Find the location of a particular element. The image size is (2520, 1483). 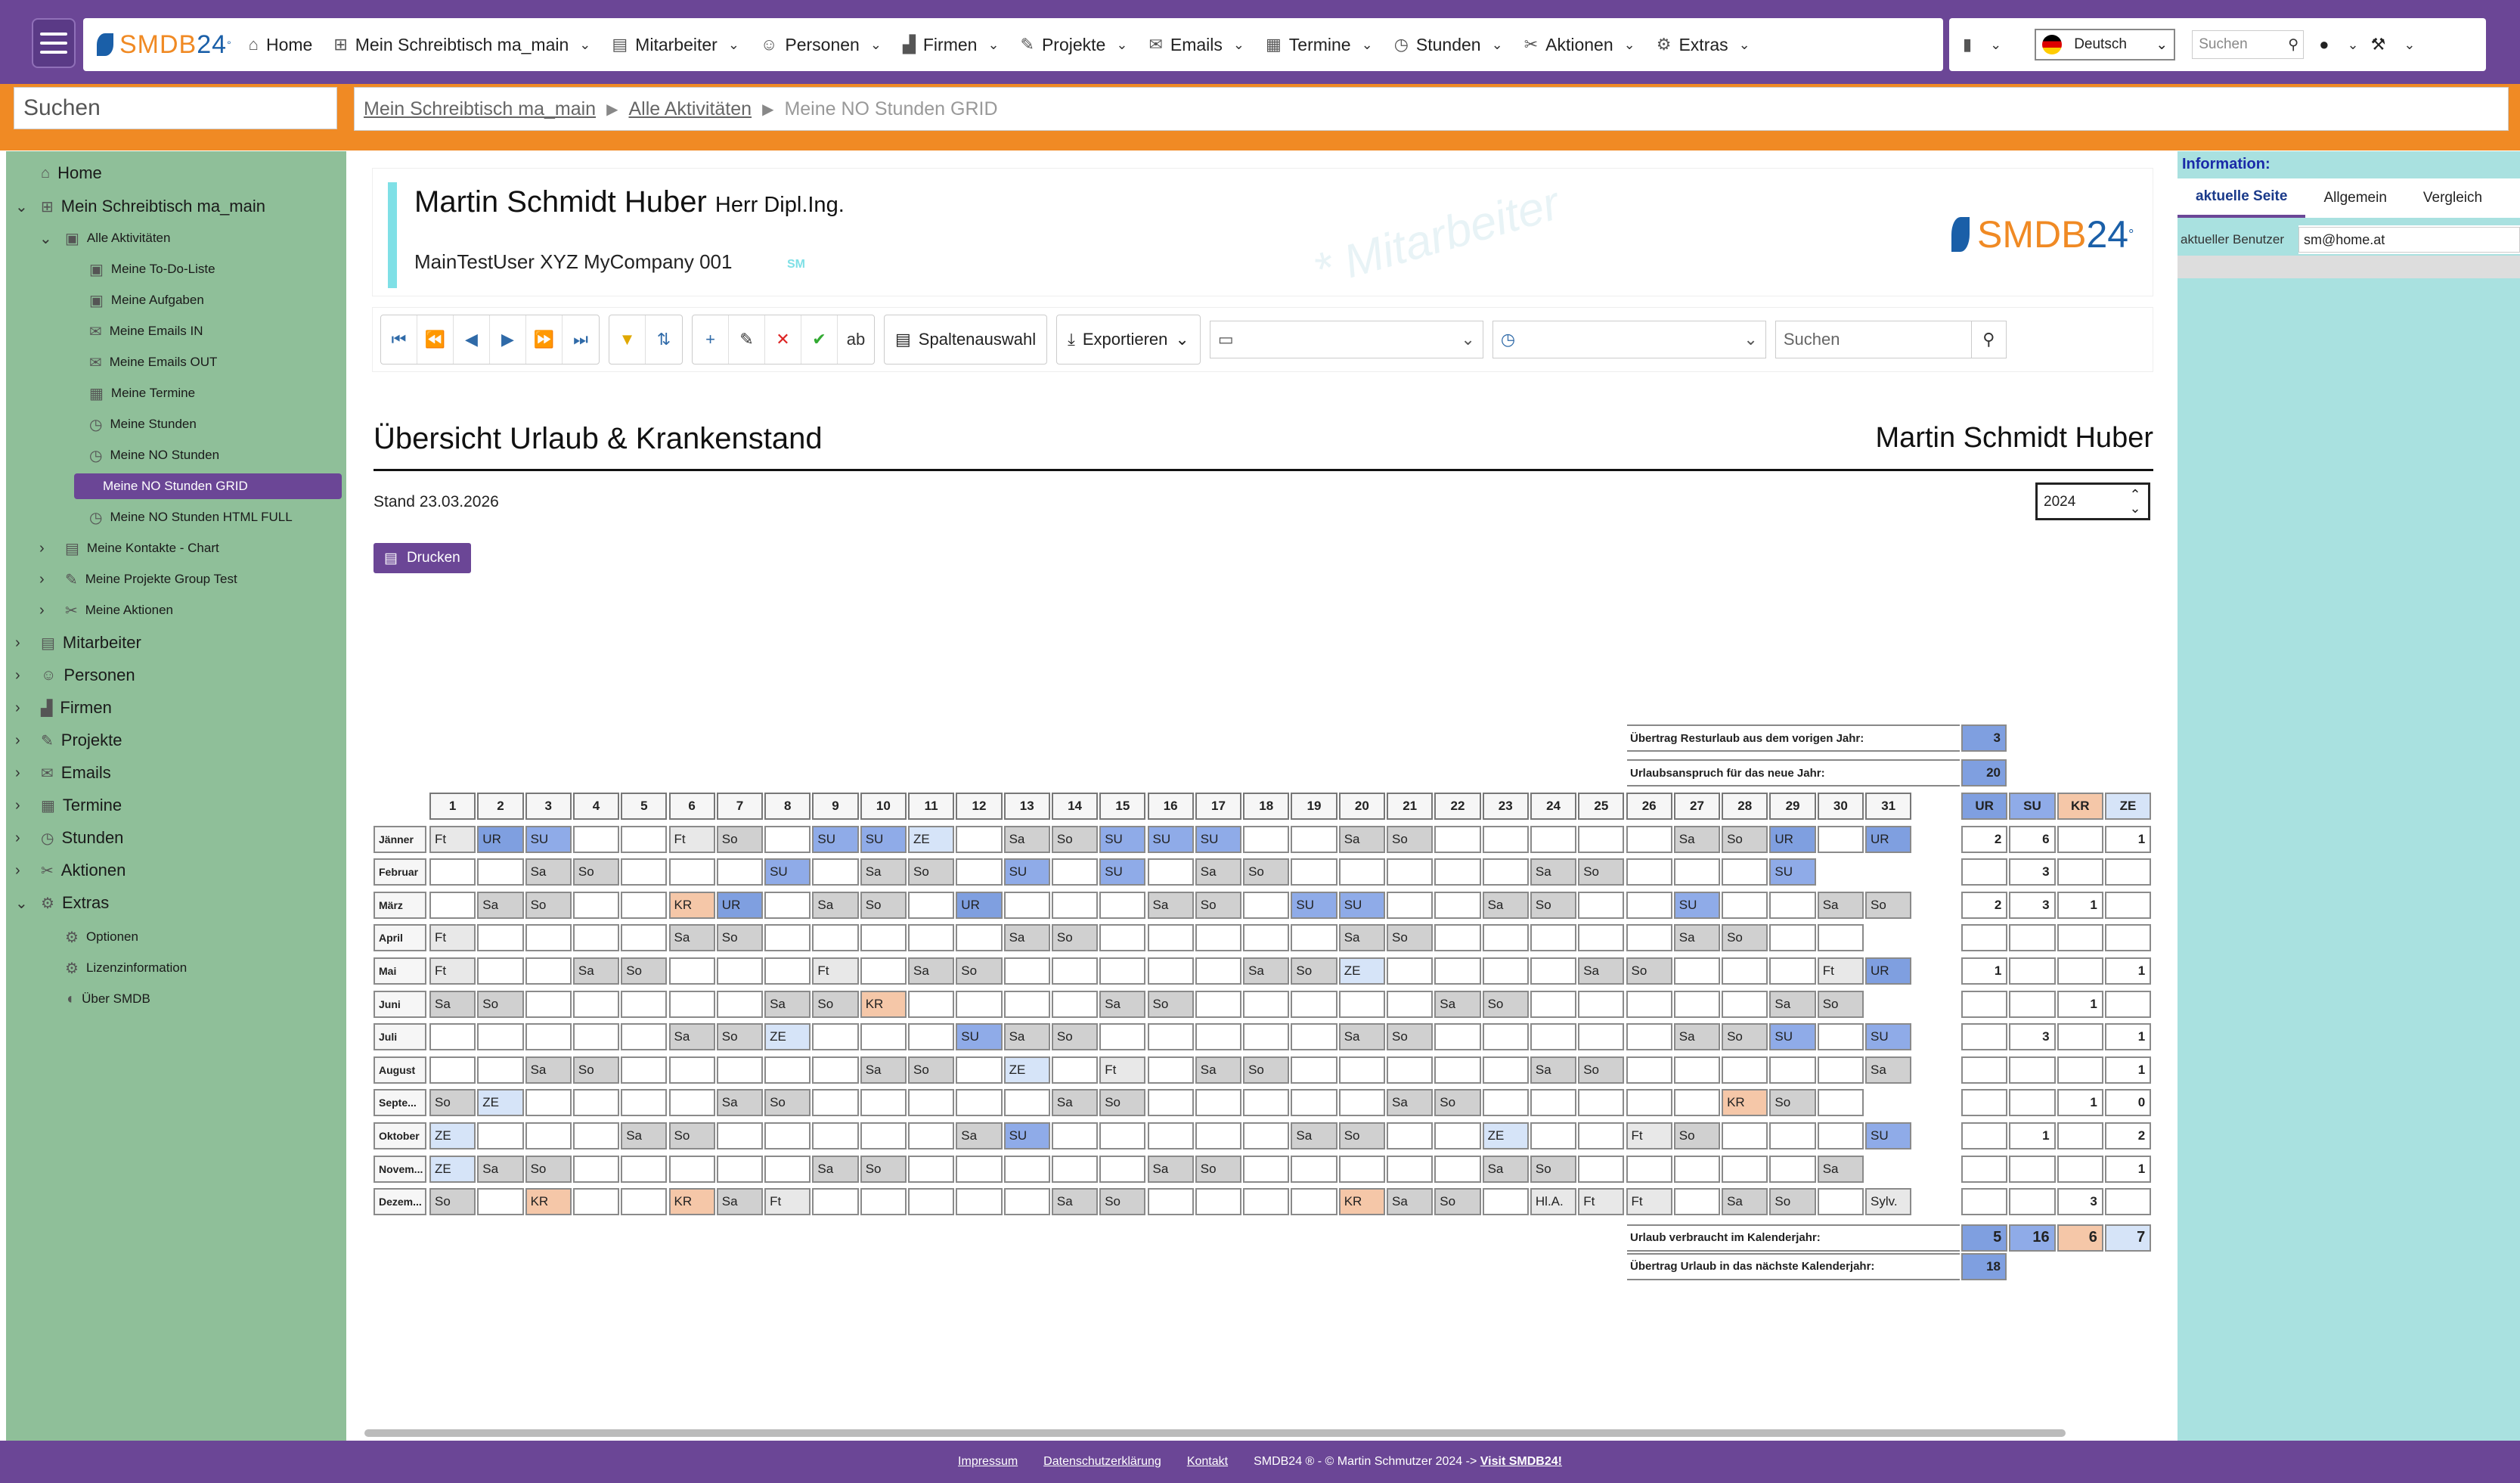

sidebar-item-projekte: › ✎ Projekte is located at coordinates (68, 740).